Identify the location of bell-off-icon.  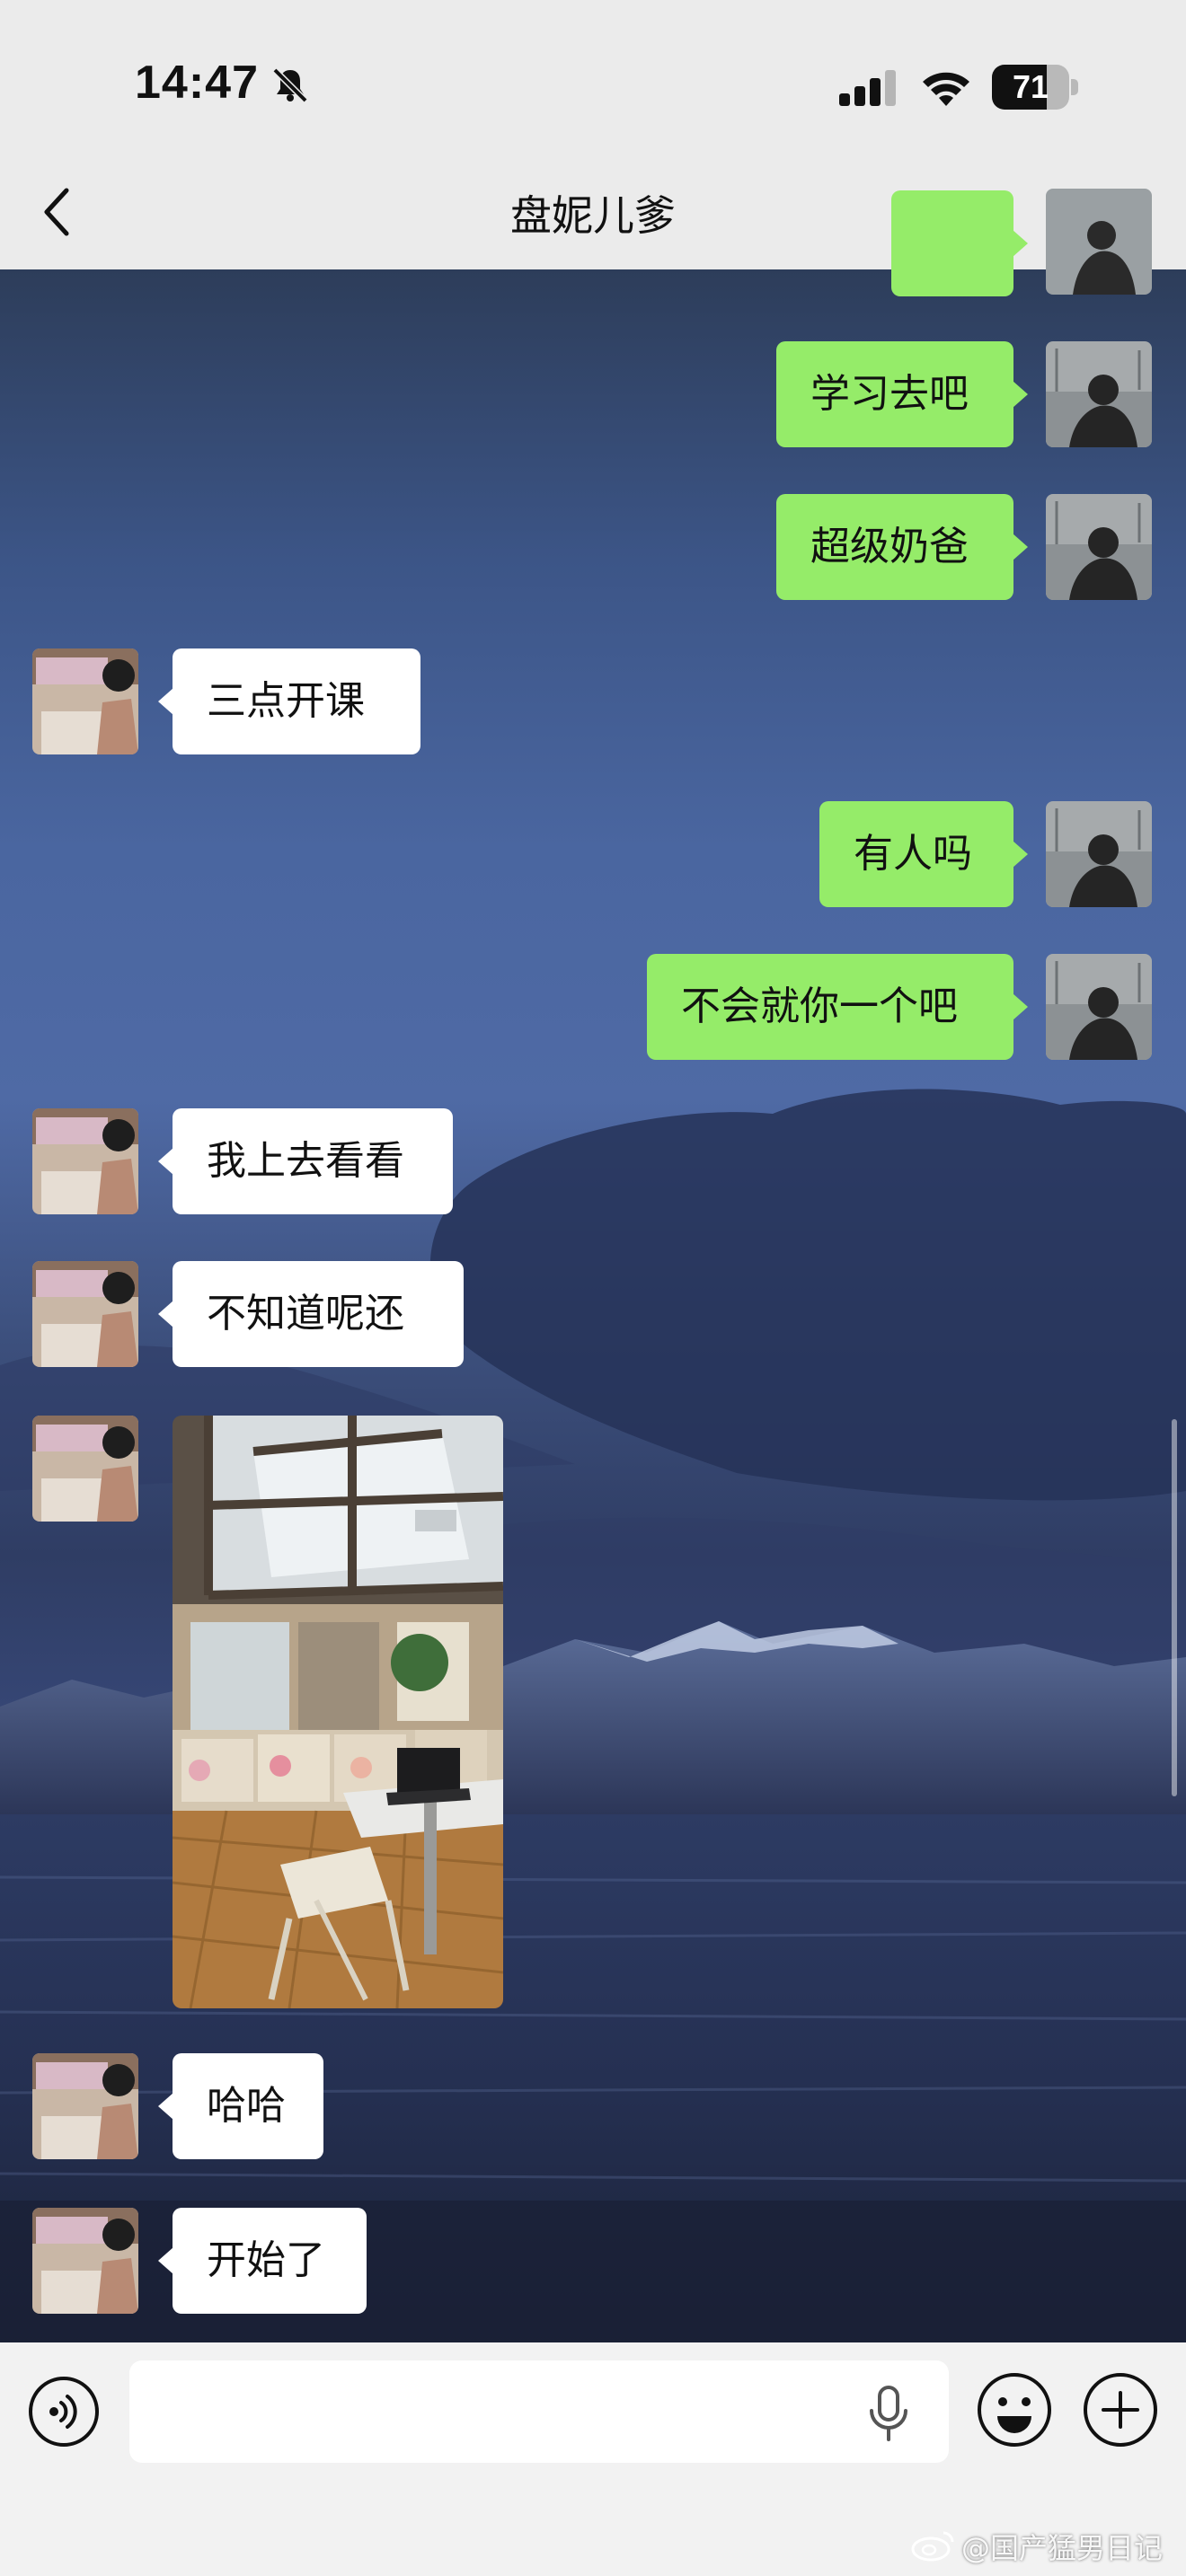
(290, 85).